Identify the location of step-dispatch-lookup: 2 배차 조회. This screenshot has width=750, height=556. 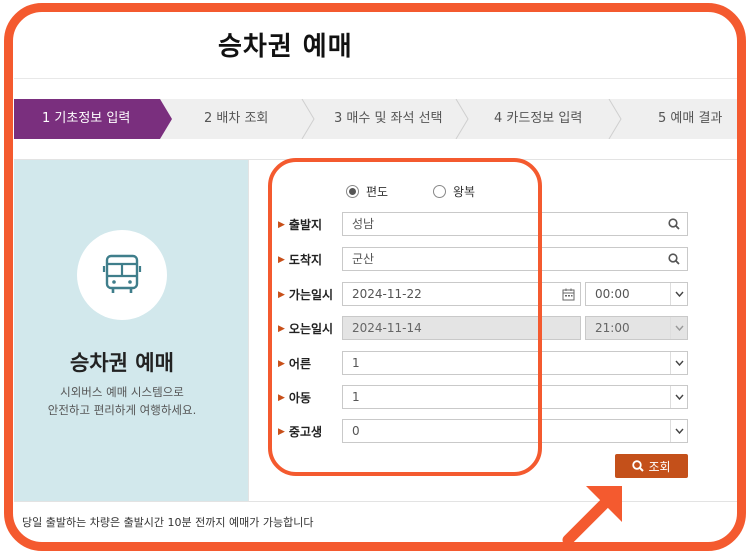
(236, 119).